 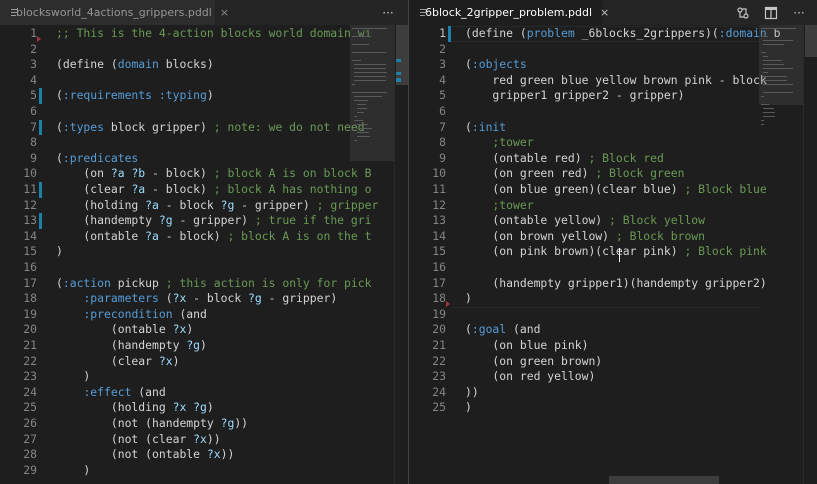 What do you see at coordinates (204, 159) in the screenshot?
I see `code-line: 9 (:predicates` at bounding box center [204, 159].